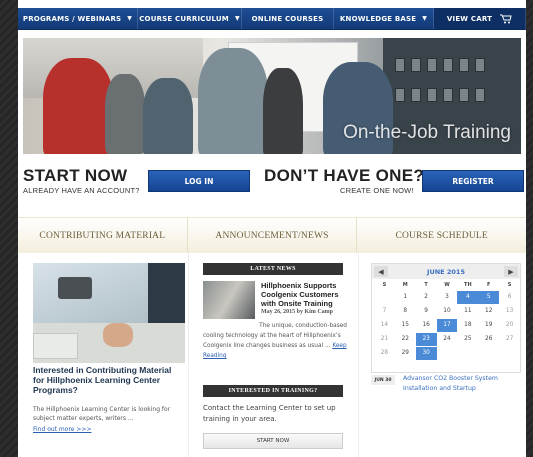 The image size is (533, 457). What do you see at coordinates (229, 300) in the screenshot?
I see `news-thumbnail` at bounding box center [229, 300].